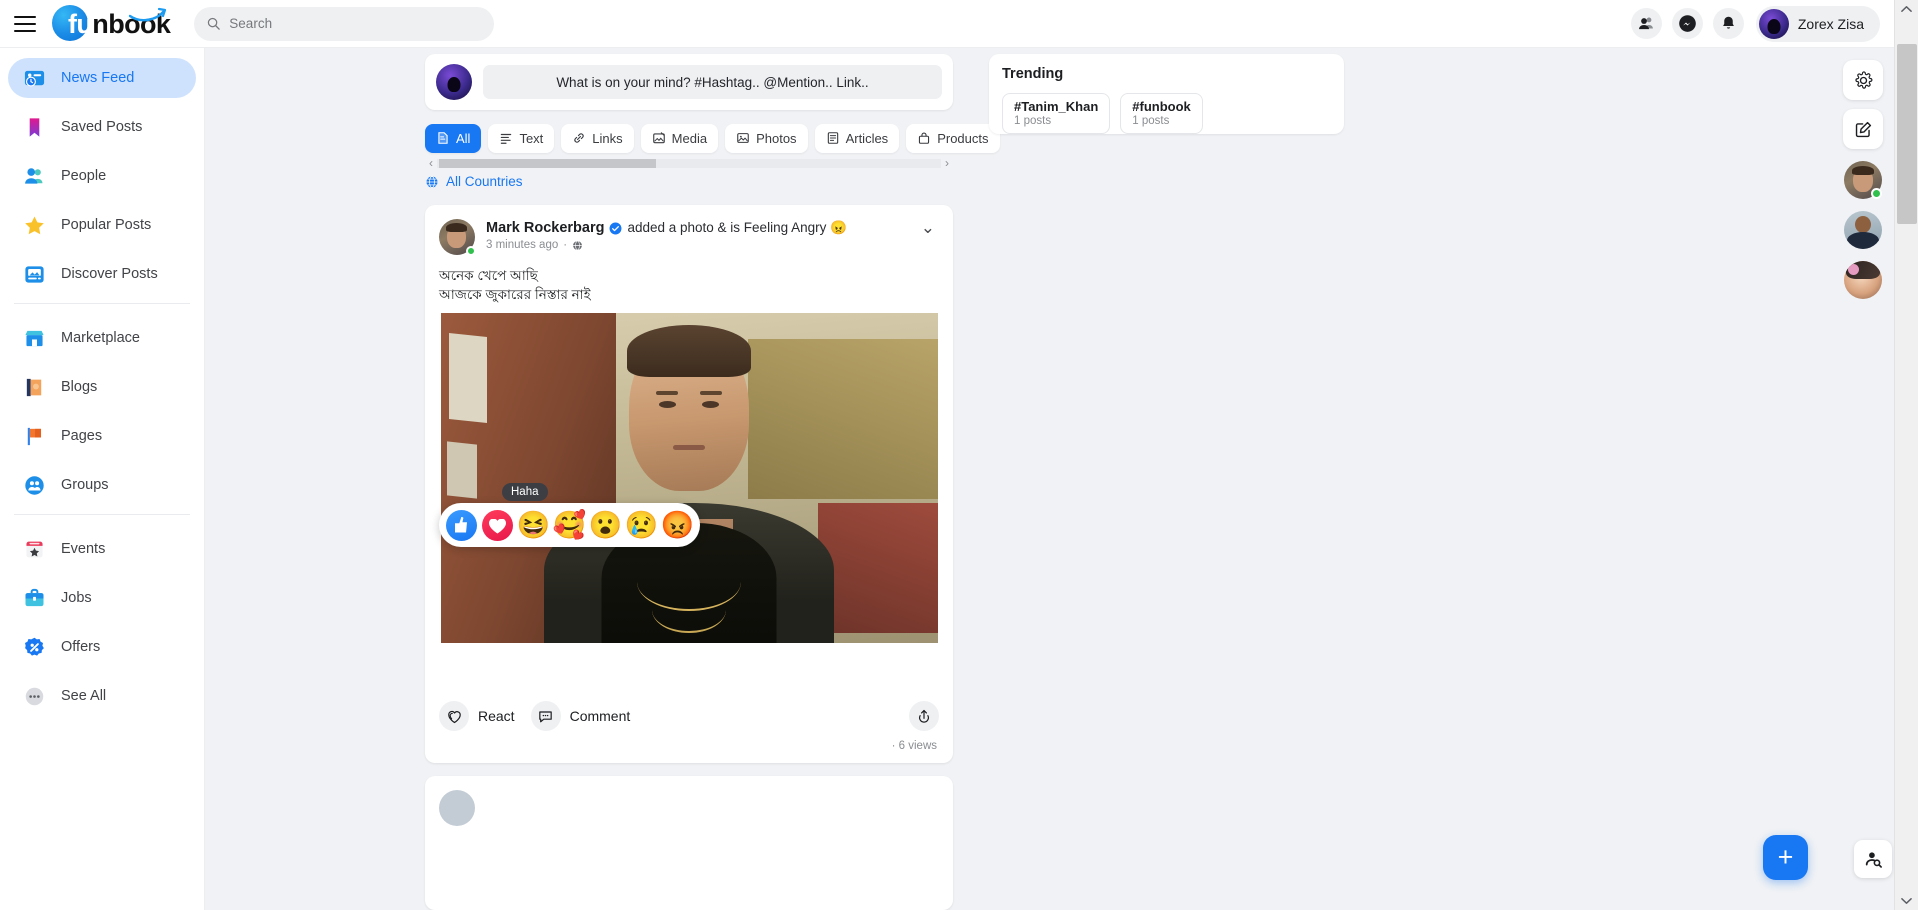  I want to click on swoosh-icon, so click(148, 14).